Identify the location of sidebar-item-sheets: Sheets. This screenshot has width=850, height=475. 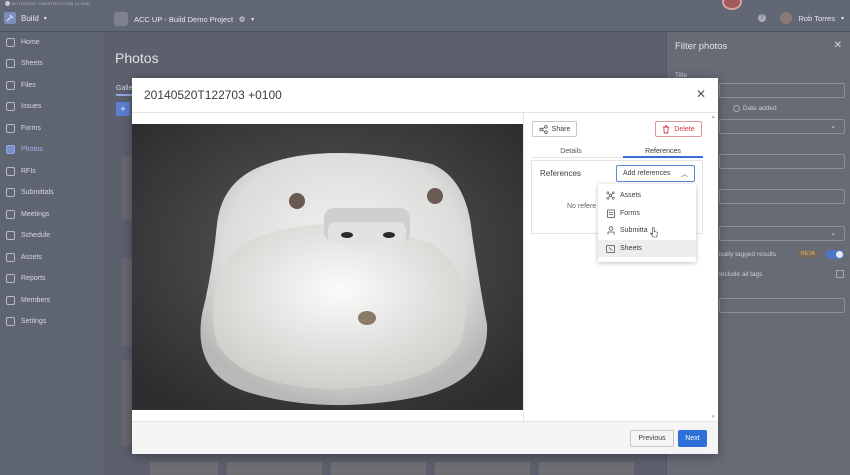
(54, 63).